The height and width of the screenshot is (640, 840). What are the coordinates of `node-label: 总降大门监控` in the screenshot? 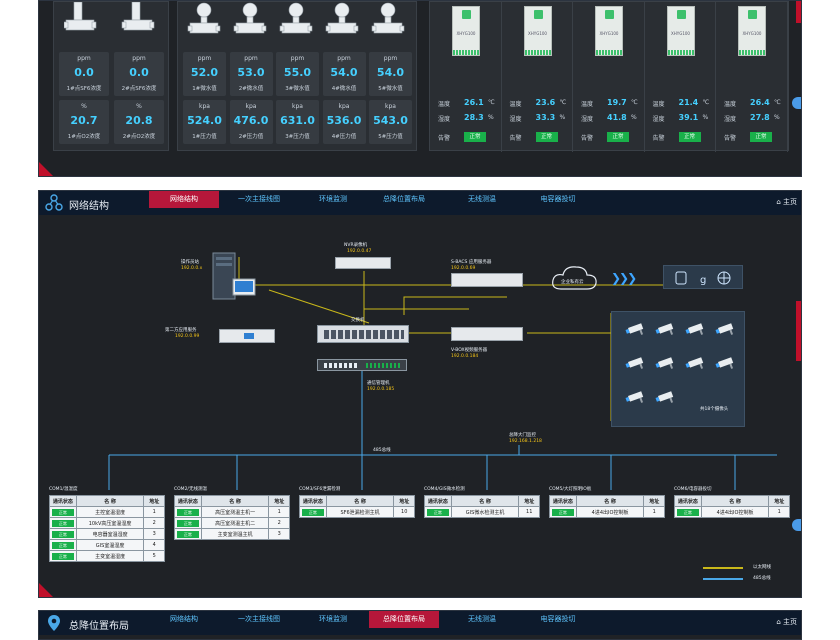 It's located at (522, 435).